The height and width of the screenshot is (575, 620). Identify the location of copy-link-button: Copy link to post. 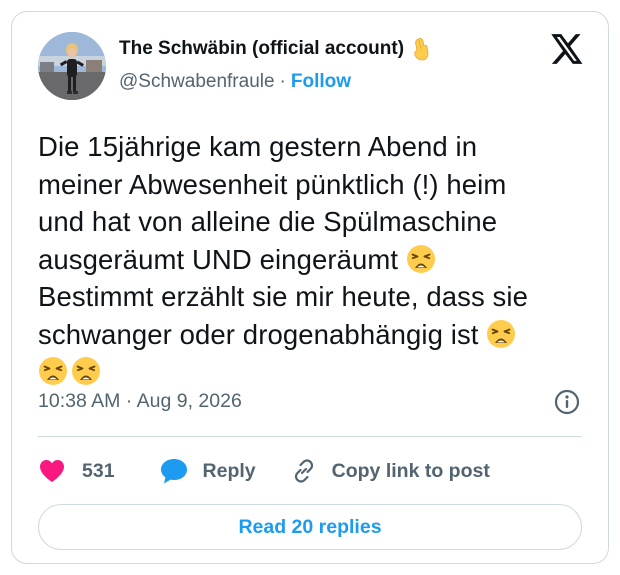
(390, 471).